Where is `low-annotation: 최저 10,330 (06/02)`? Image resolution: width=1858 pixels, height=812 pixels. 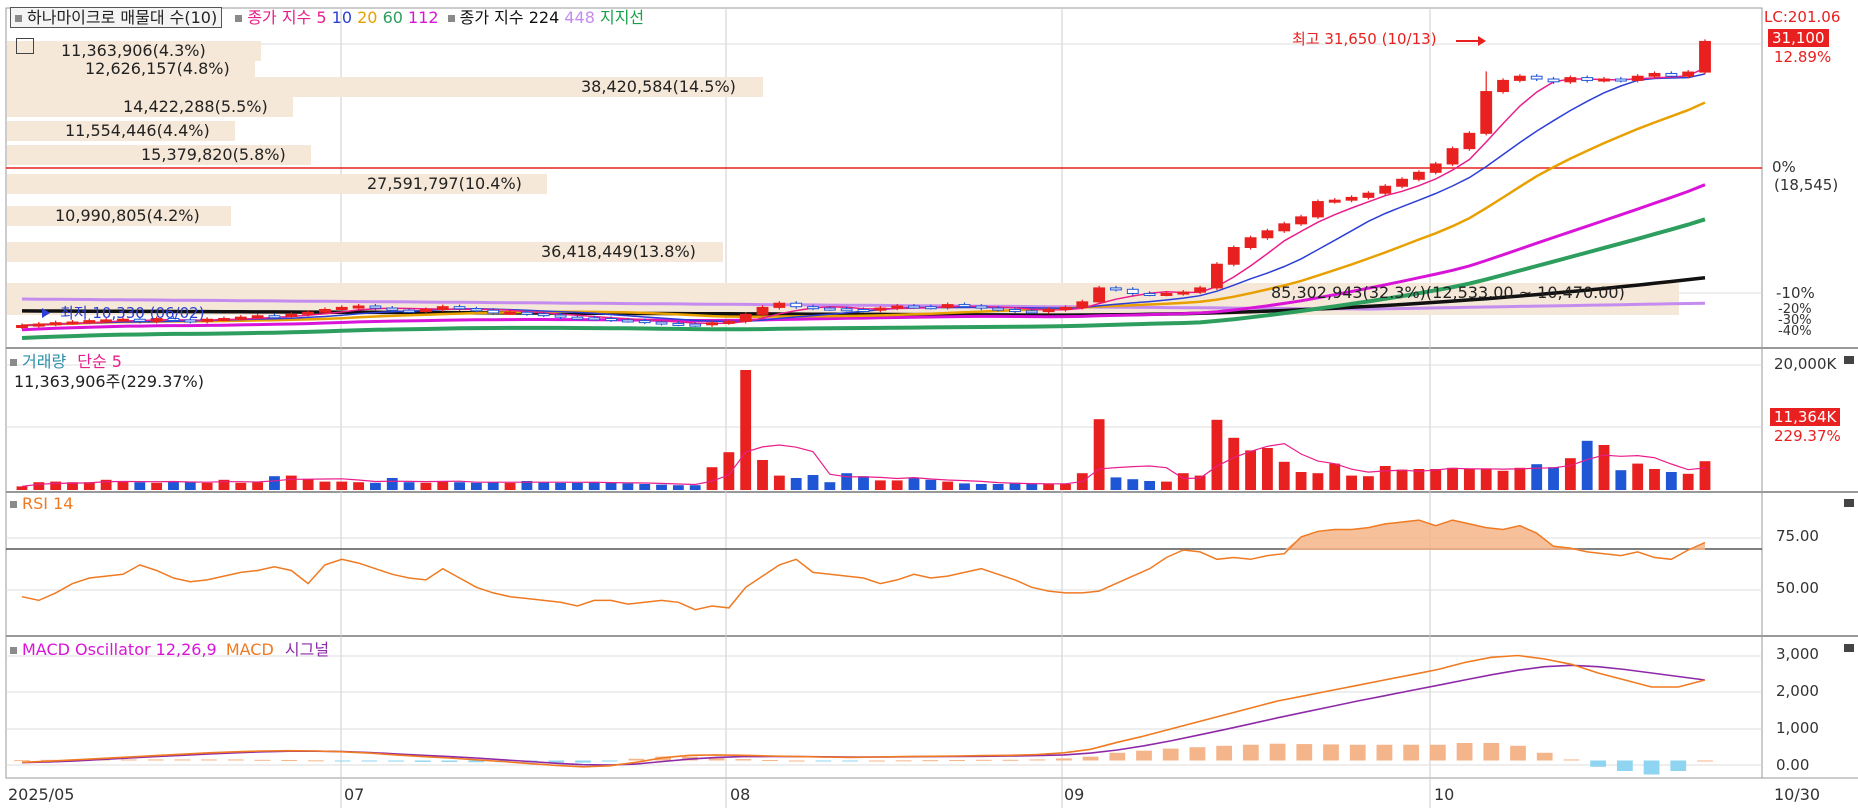 low-annotation: 최저 10,330 (06/02) is located at coordinates (132, 313).